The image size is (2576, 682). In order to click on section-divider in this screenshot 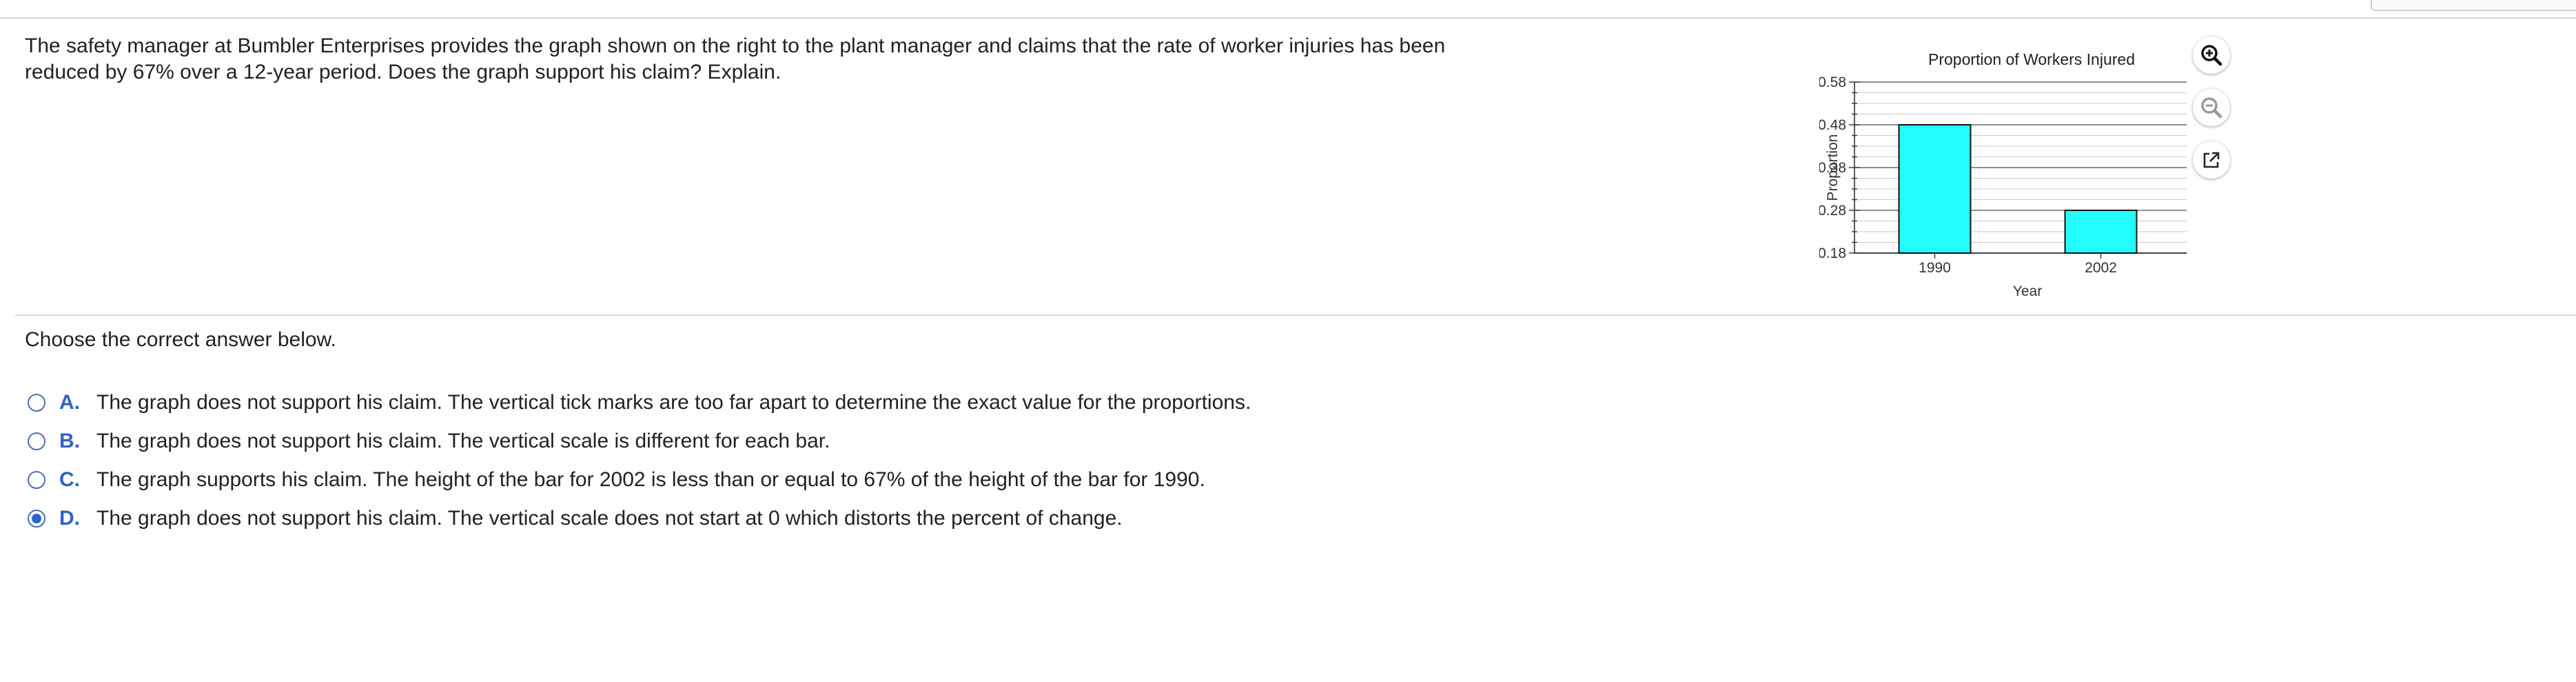, I will do `click(1295, 315)`.